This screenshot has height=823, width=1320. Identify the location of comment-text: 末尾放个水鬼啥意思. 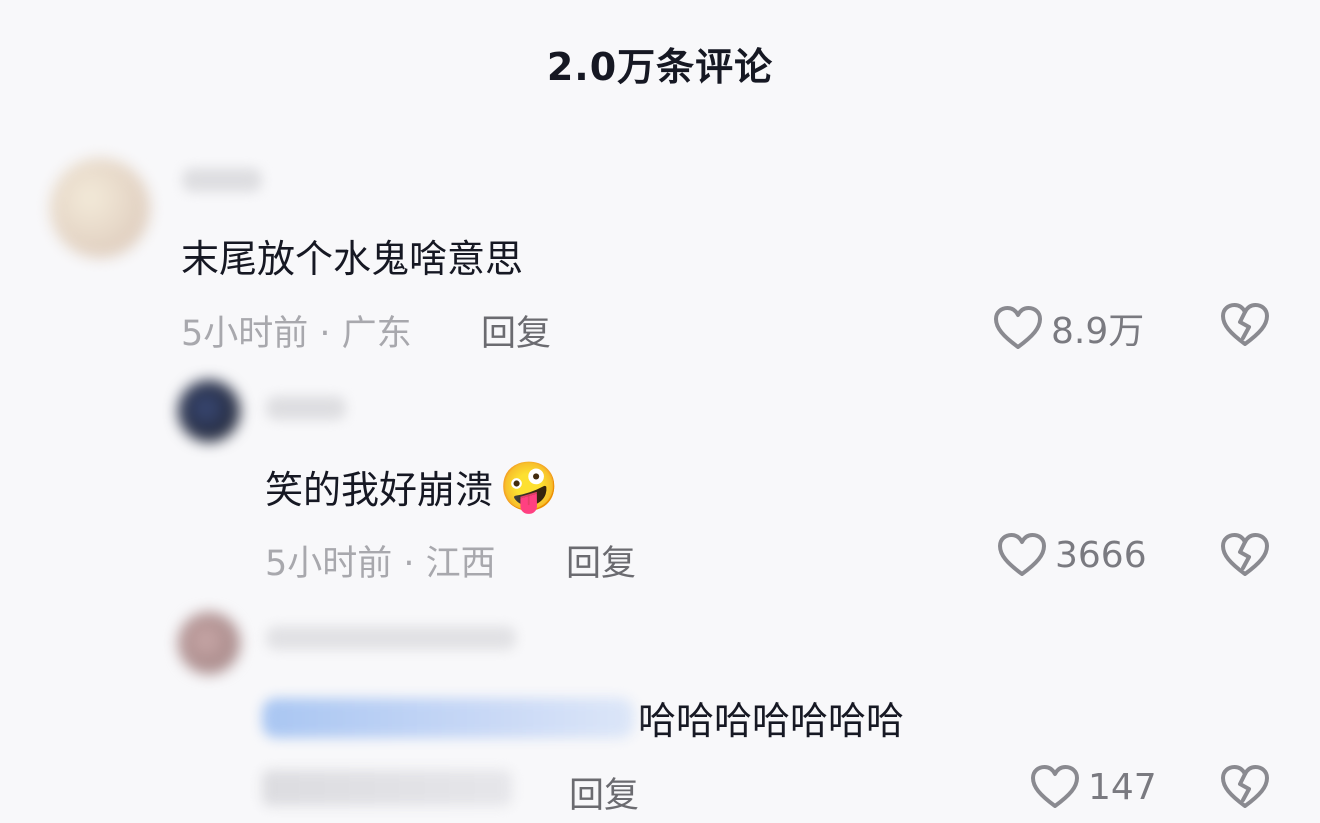
(352, 255).